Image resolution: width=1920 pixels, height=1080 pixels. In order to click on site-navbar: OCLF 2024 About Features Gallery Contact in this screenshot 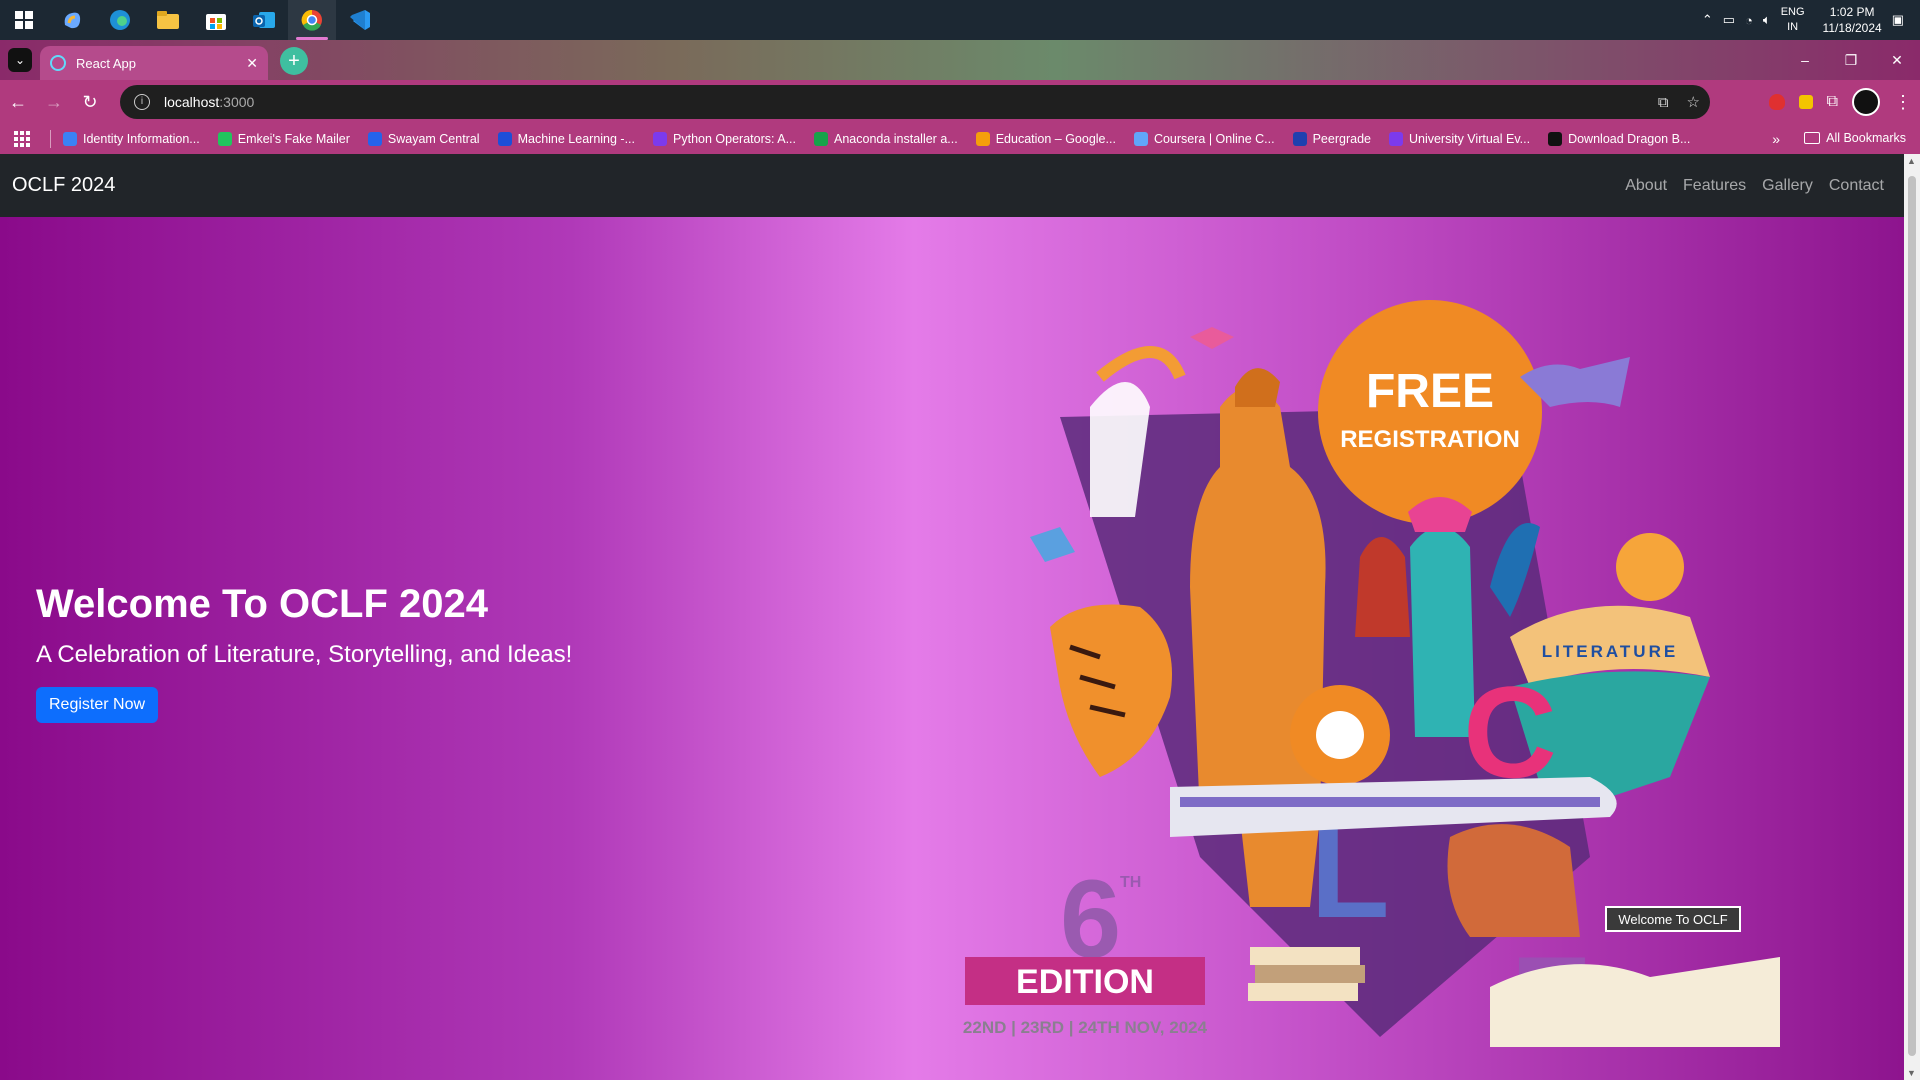, I will do `click(952, 185)`.